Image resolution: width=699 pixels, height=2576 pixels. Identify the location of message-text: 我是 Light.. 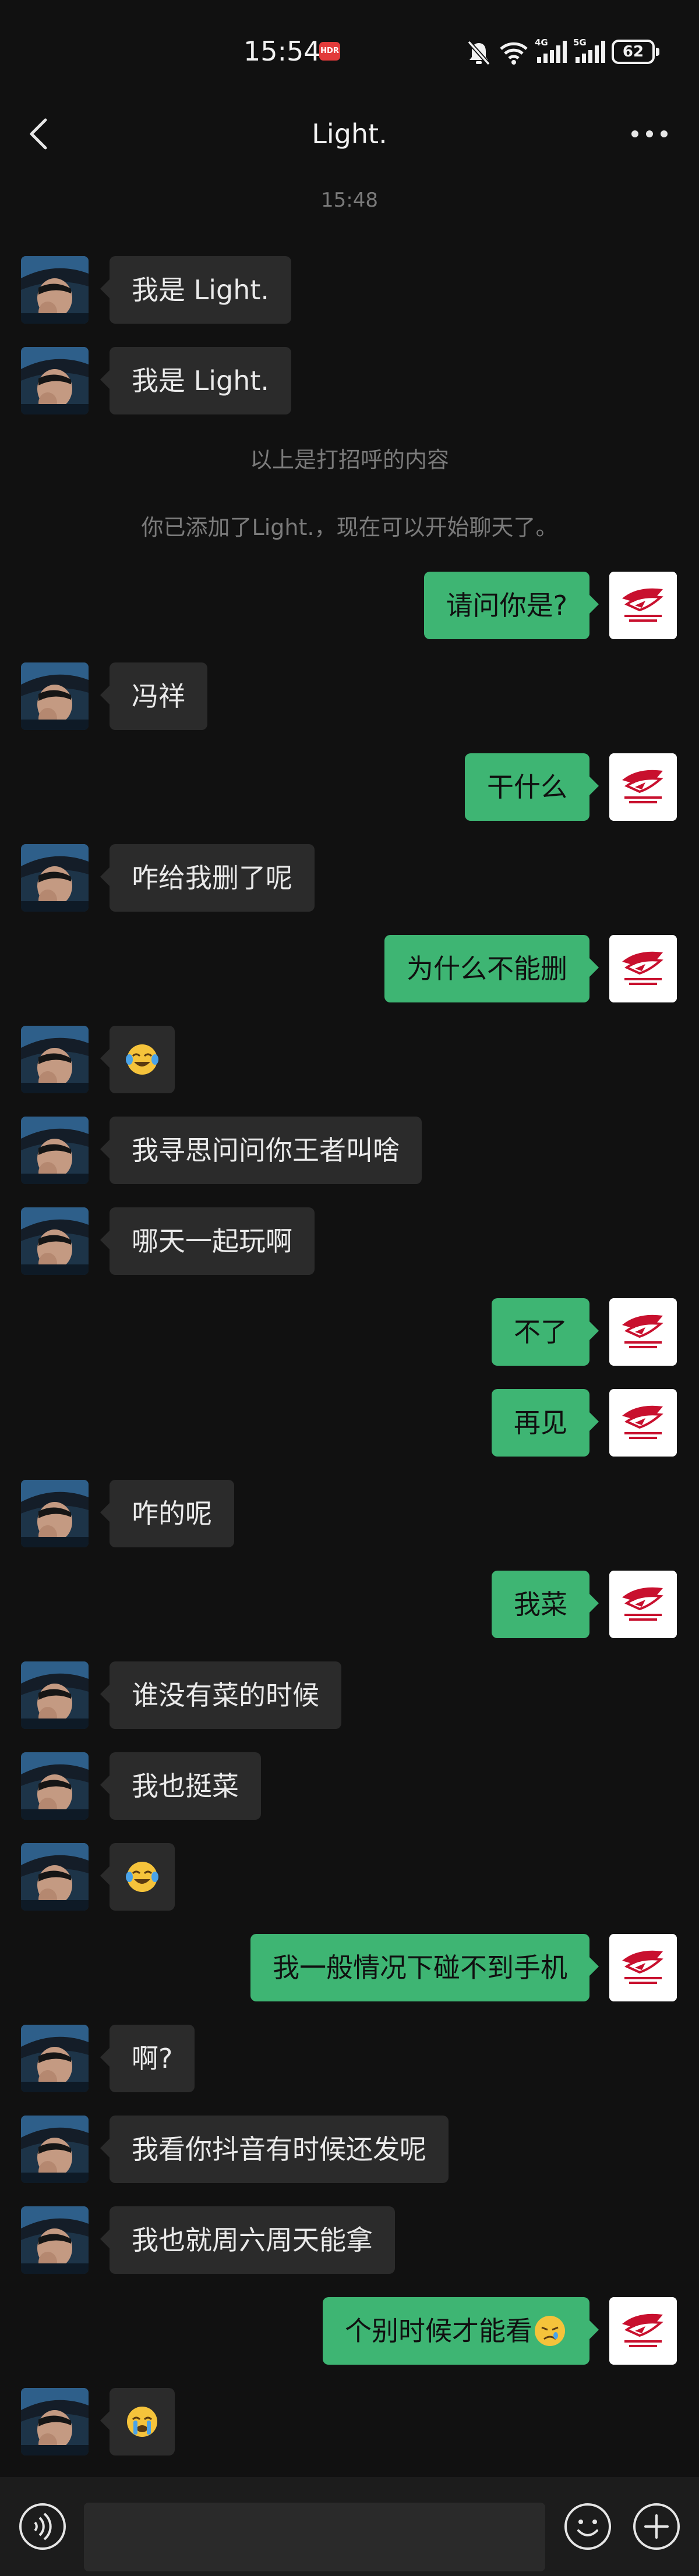
(201, 380).